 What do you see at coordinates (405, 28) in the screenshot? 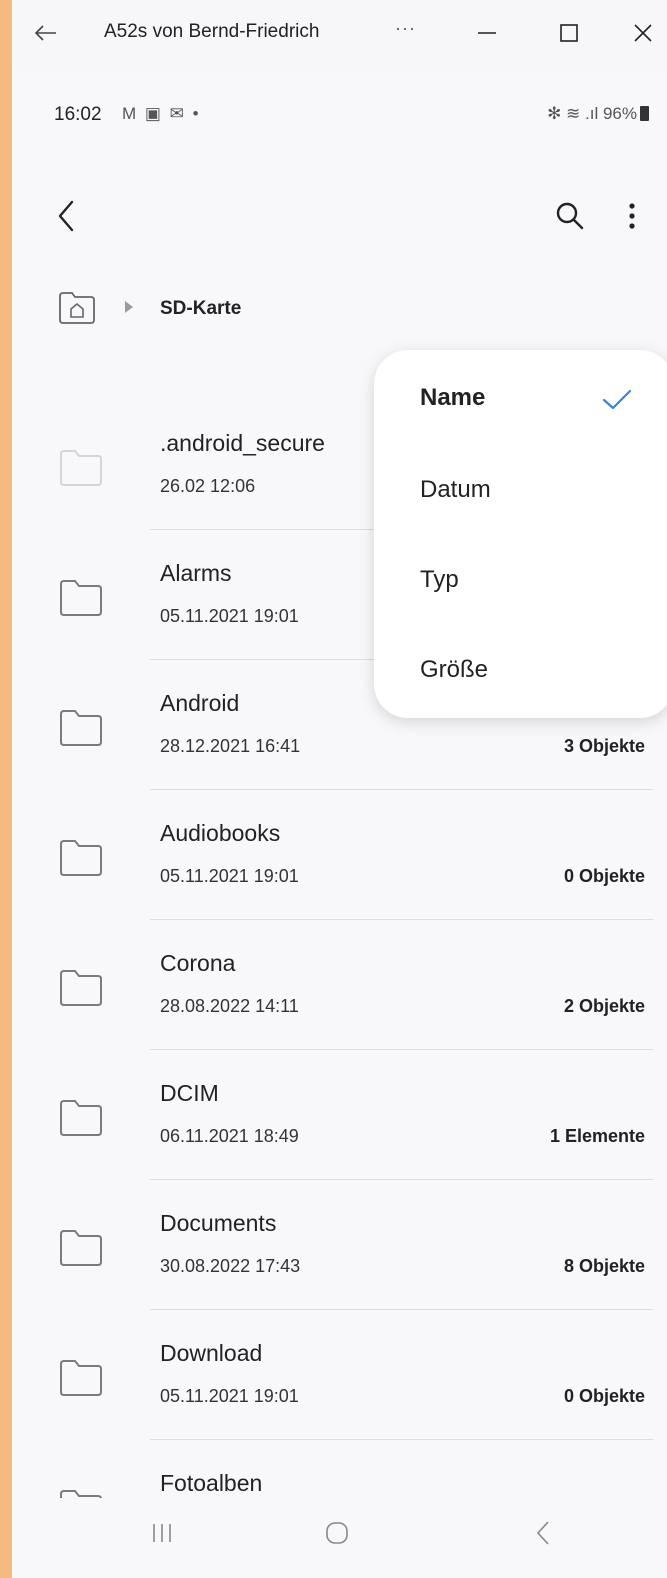
I see `more-options-icon: ···` at bounding box center [405, 28].